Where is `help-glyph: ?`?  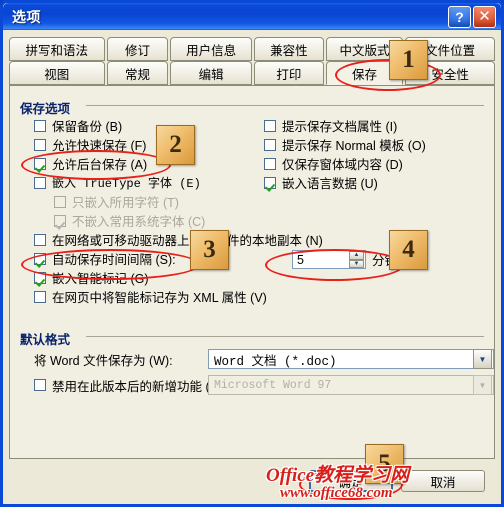 help-glyph: ? is located at coordinates (459, 16).